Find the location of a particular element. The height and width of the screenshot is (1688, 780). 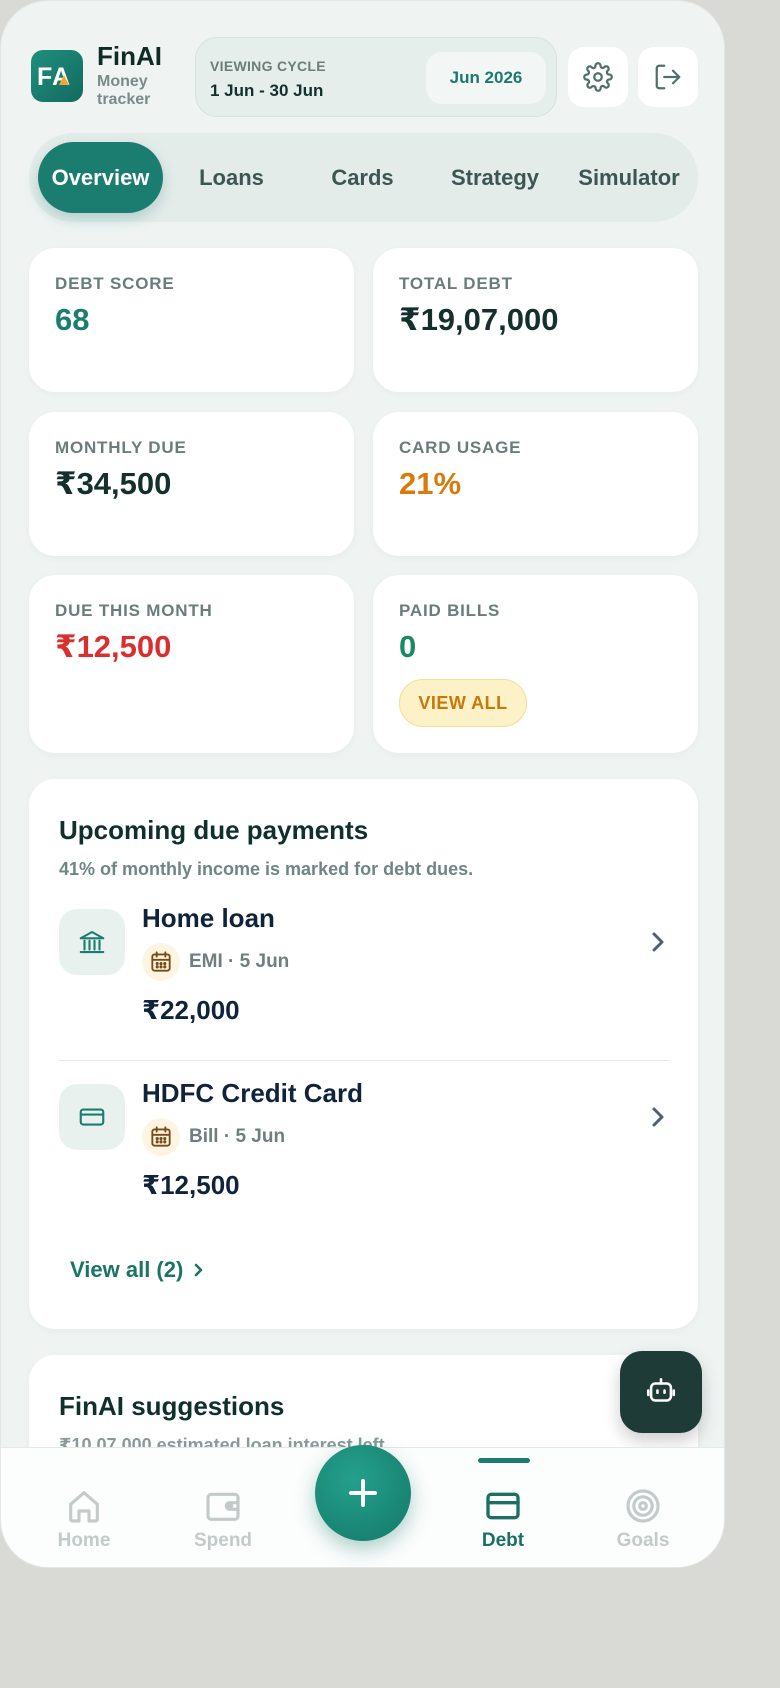

robot-icon is located at coordinates (661, 1389).